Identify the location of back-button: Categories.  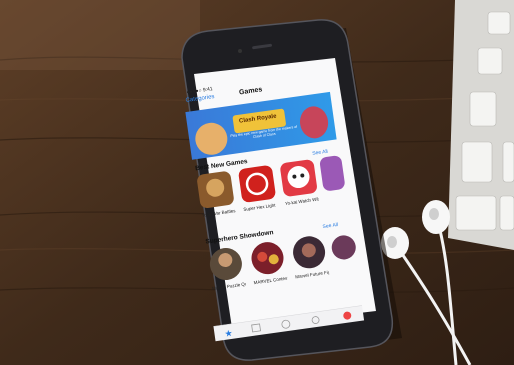
(200, 99).